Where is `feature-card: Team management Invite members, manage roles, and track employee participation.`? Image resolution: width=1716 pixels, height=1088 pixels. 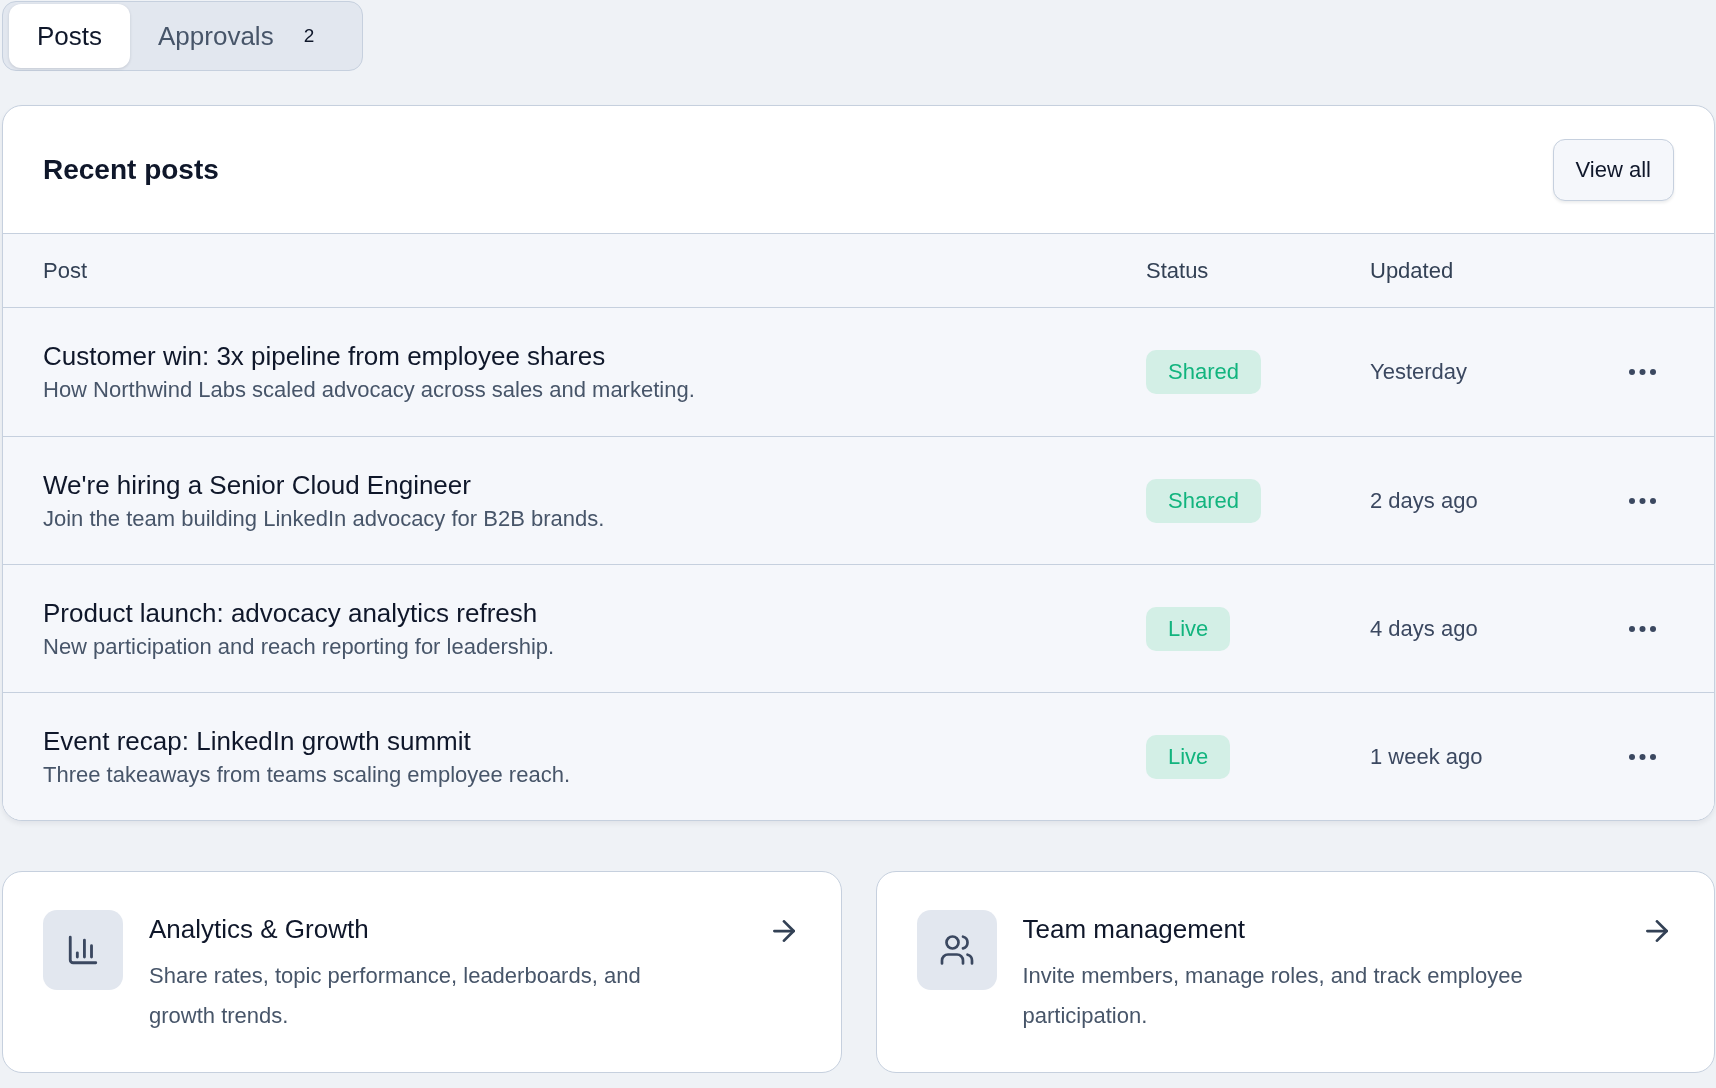 feature-card: Team management Invite members, manage roles, and track employee participation. is located at coordinates (1295, 972).